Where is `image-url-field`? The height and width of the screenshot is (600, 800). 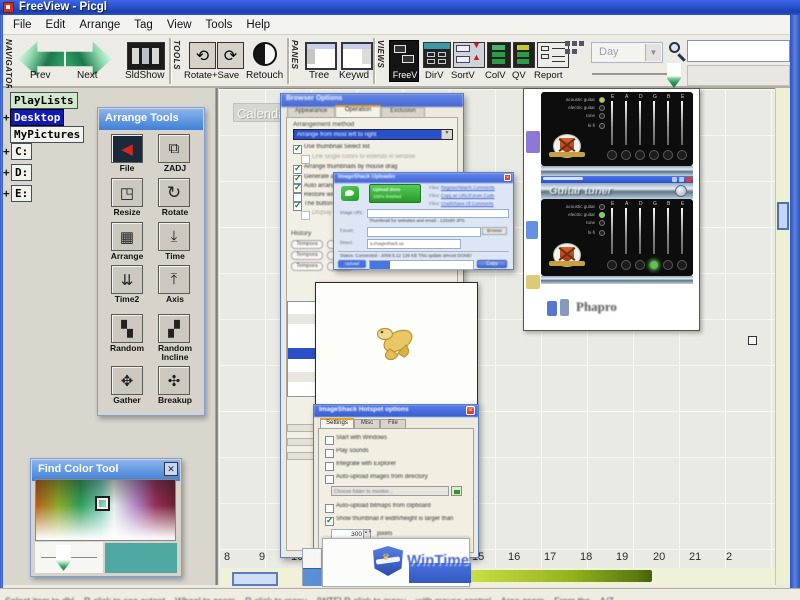
image-url-field is located at coordinates (438, 213).